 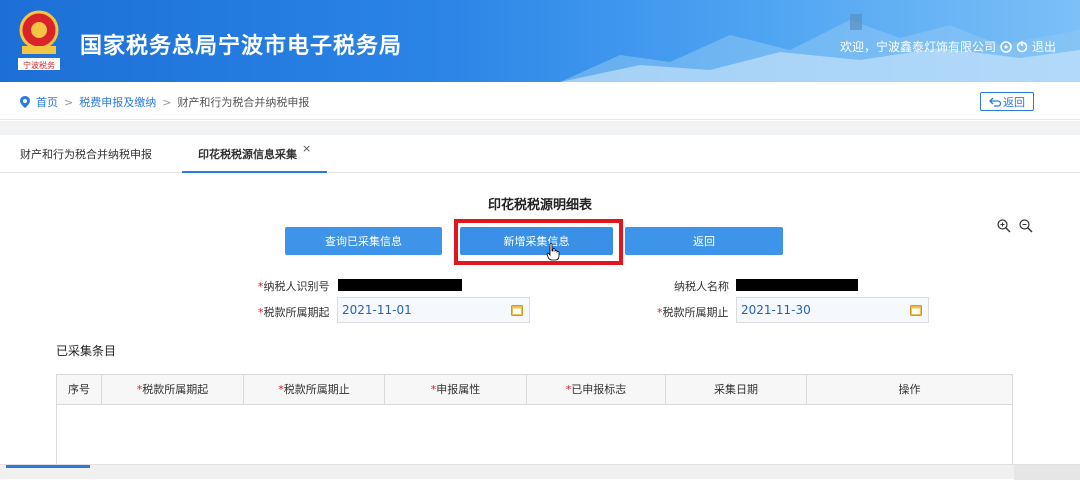 What do you see at coordinates (456, 390) in the screenshot?
I see `column-header-declare-attribute: *申报属性` at bounding box center [456, 390].